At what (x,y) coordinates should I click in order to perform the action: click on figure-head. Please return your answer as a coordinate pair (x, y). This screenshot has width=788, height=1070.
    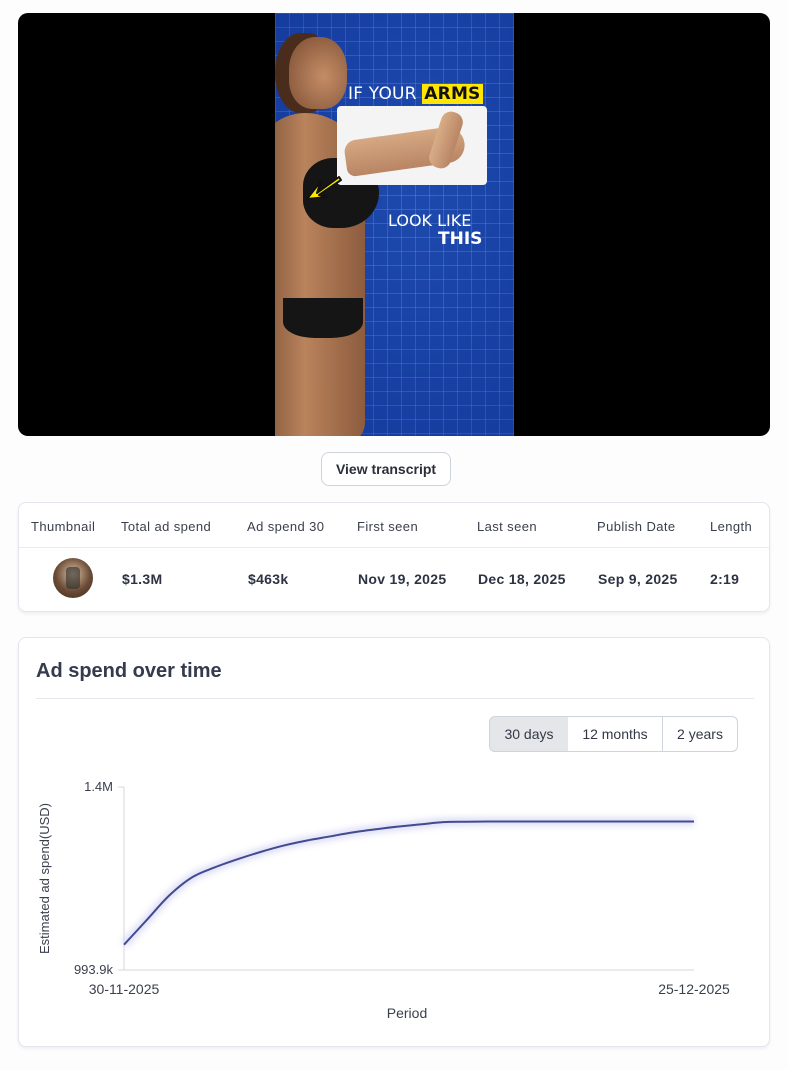
    Looking at the image, I should click on (318, 73).